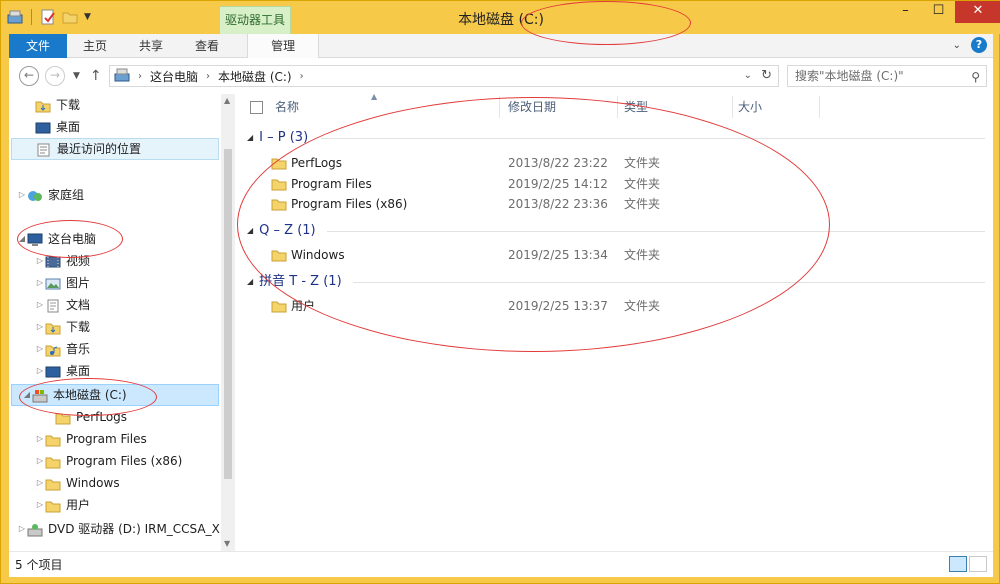  What do you see at coordinates (228, 314) in the screenshot?
I see `scrollbar-thumb` at bounding box center [228, 314].